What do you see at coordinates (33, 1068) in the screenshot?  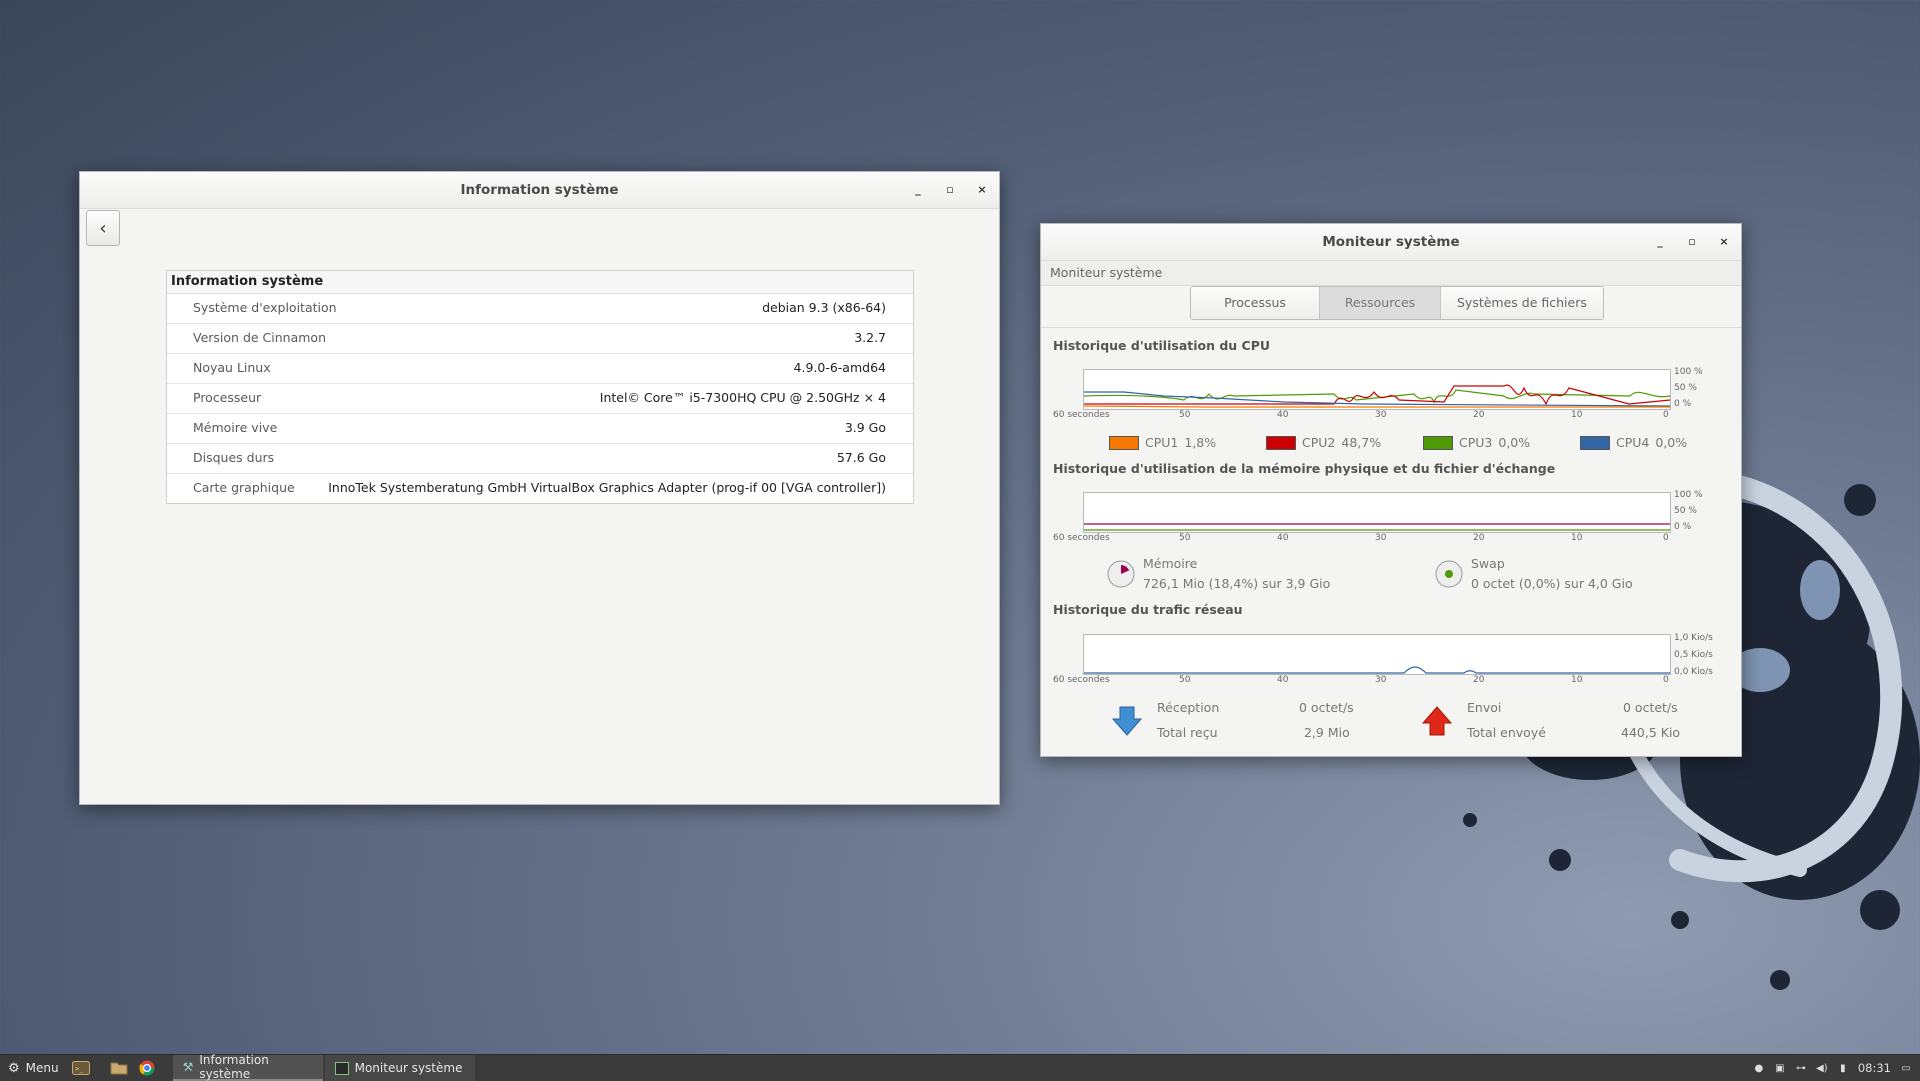 I see `menu-button: ⚙ Menu` at bounding box center [33, 1068].